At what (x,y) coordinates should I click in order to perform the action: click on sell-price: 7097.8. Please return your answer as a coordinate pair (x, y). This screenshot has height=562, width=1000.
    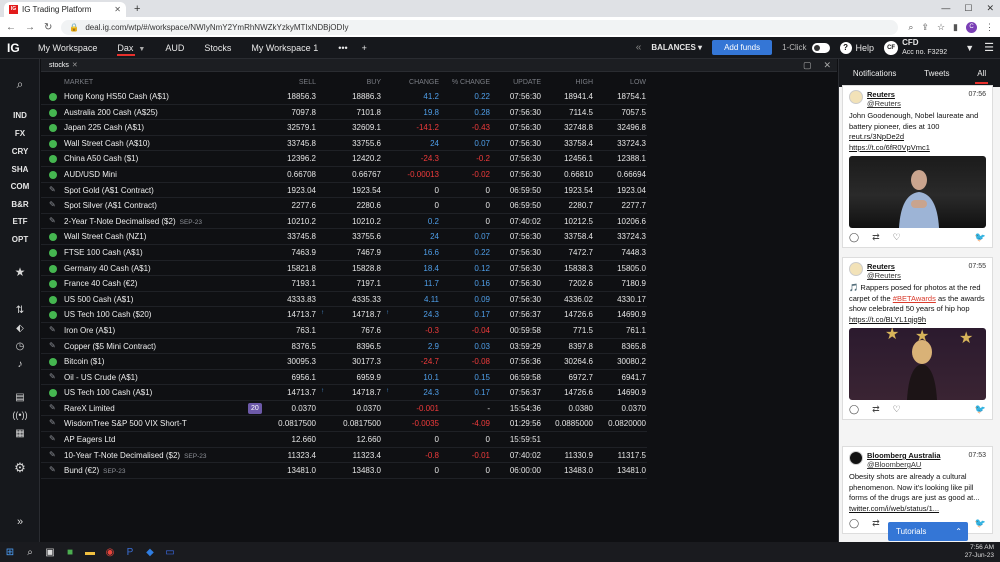
    Looking at the image, I should click on (304, 112).